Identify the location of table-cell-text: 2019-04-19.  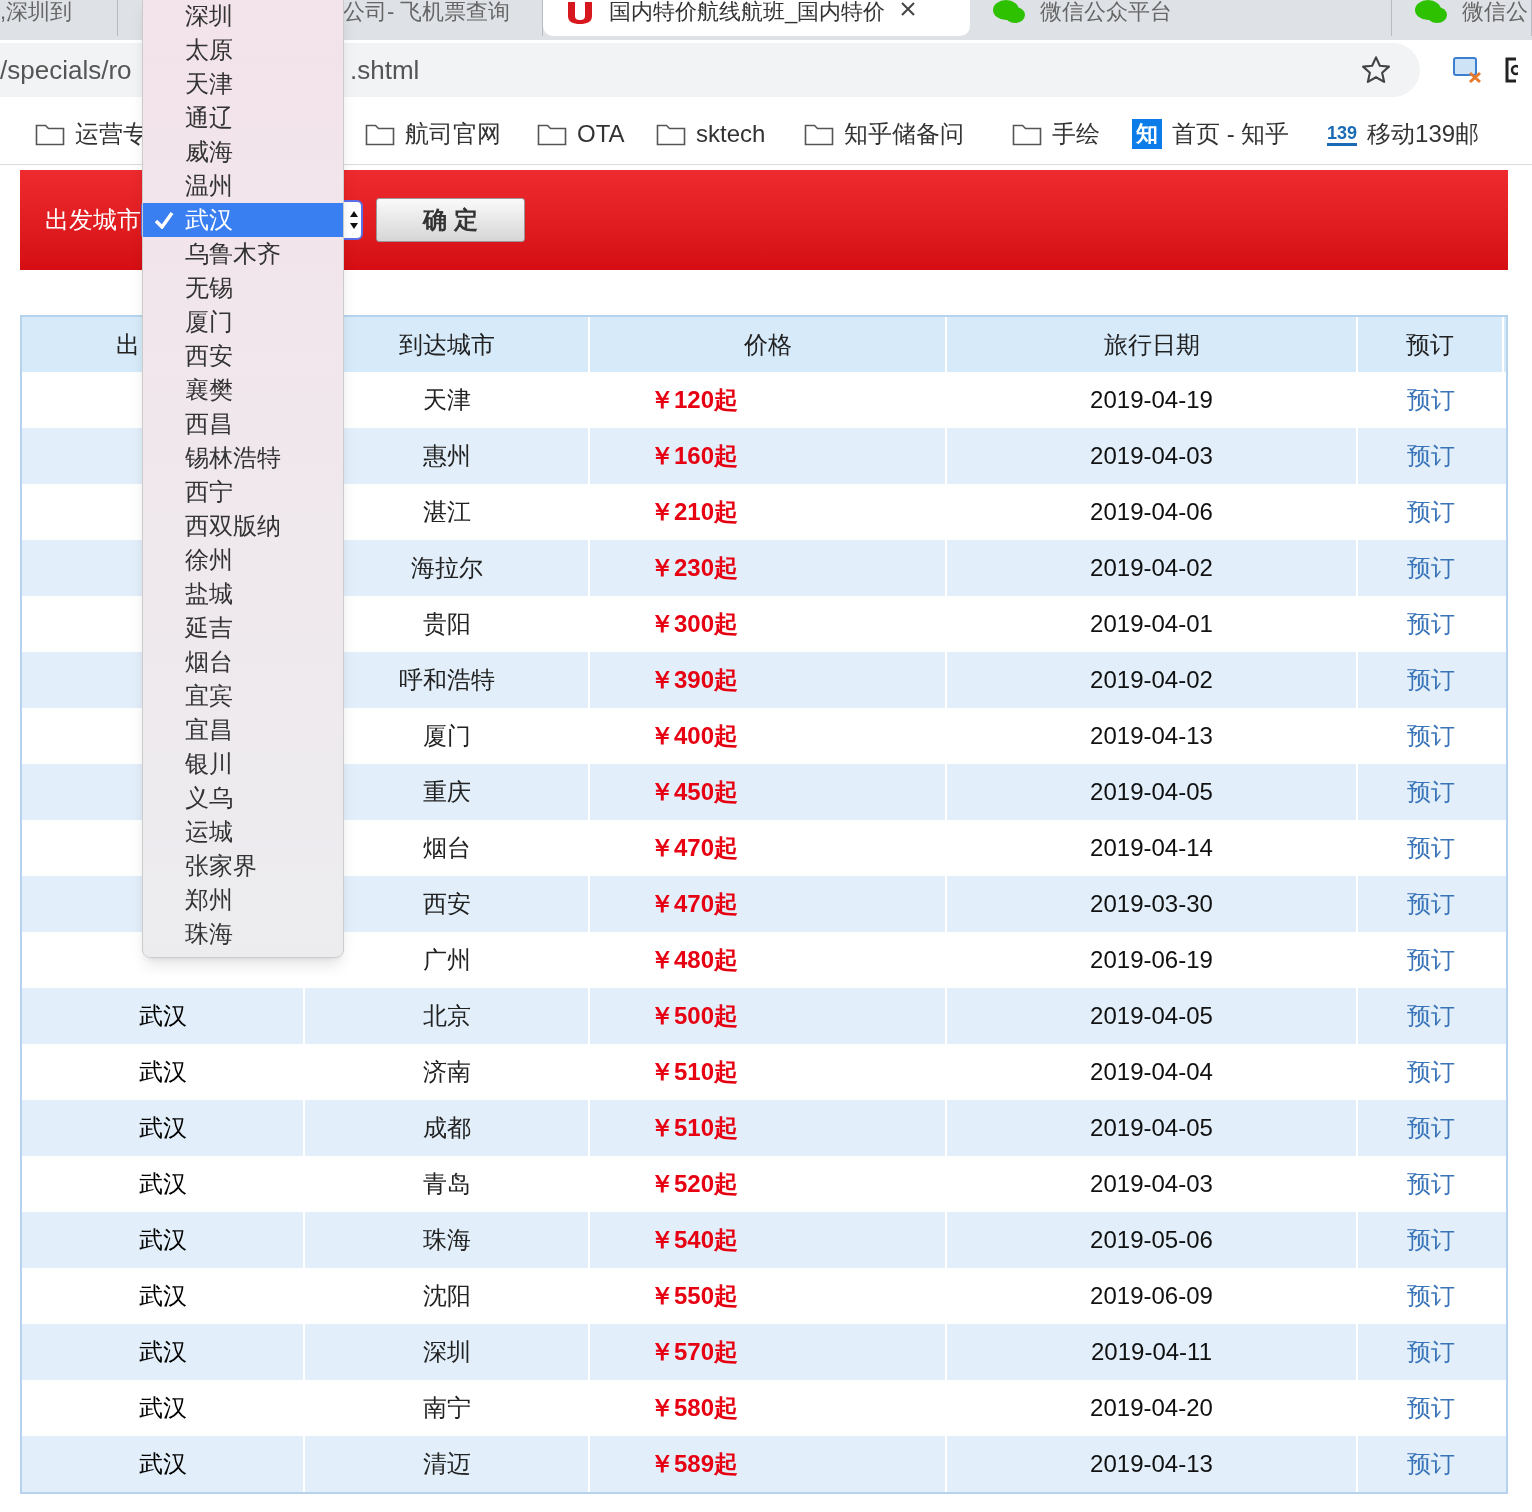
(1151, 400).